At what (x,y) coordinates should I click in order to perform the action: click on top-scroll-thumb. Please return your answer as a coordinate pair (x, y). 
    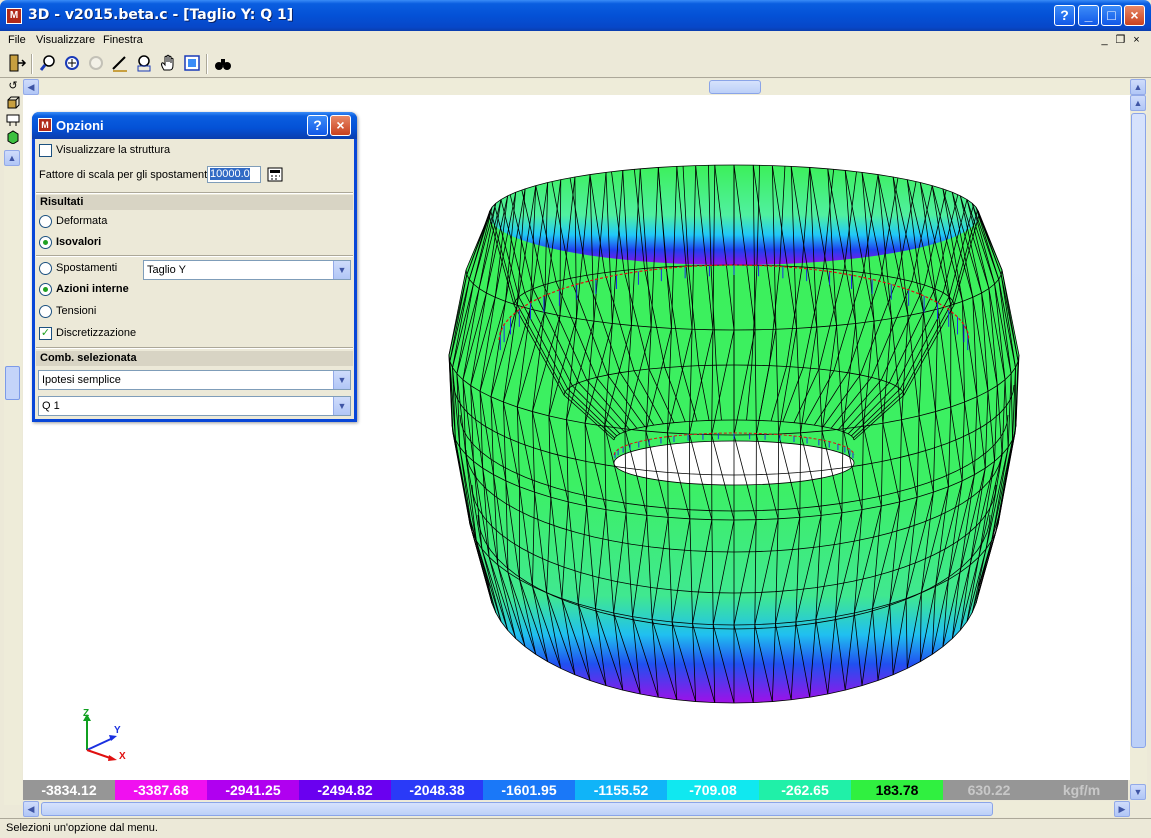
    Looking at the image, I should click on (735, 87).